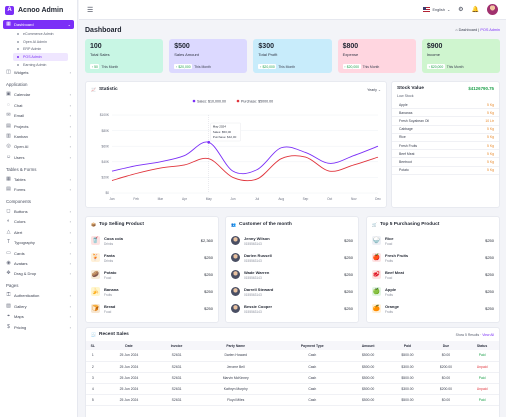  What do you see at coordinates (475, 9) in the screenshot?
I see `bell-icon: 🔔` at bounding box center [475, 9].